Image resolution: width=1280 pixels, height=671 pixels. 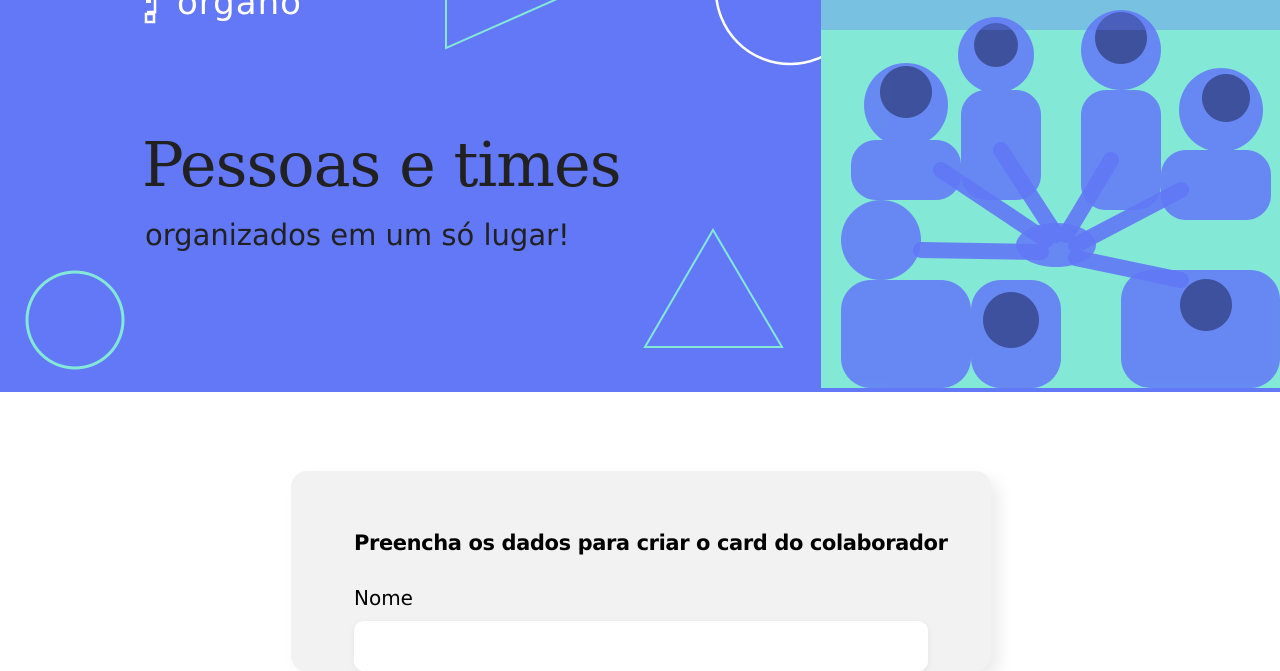 What do you see at coordinates (501, 25) in the screenshot?
I see `triangle-top-decoration` at bounding box center [501, 25].